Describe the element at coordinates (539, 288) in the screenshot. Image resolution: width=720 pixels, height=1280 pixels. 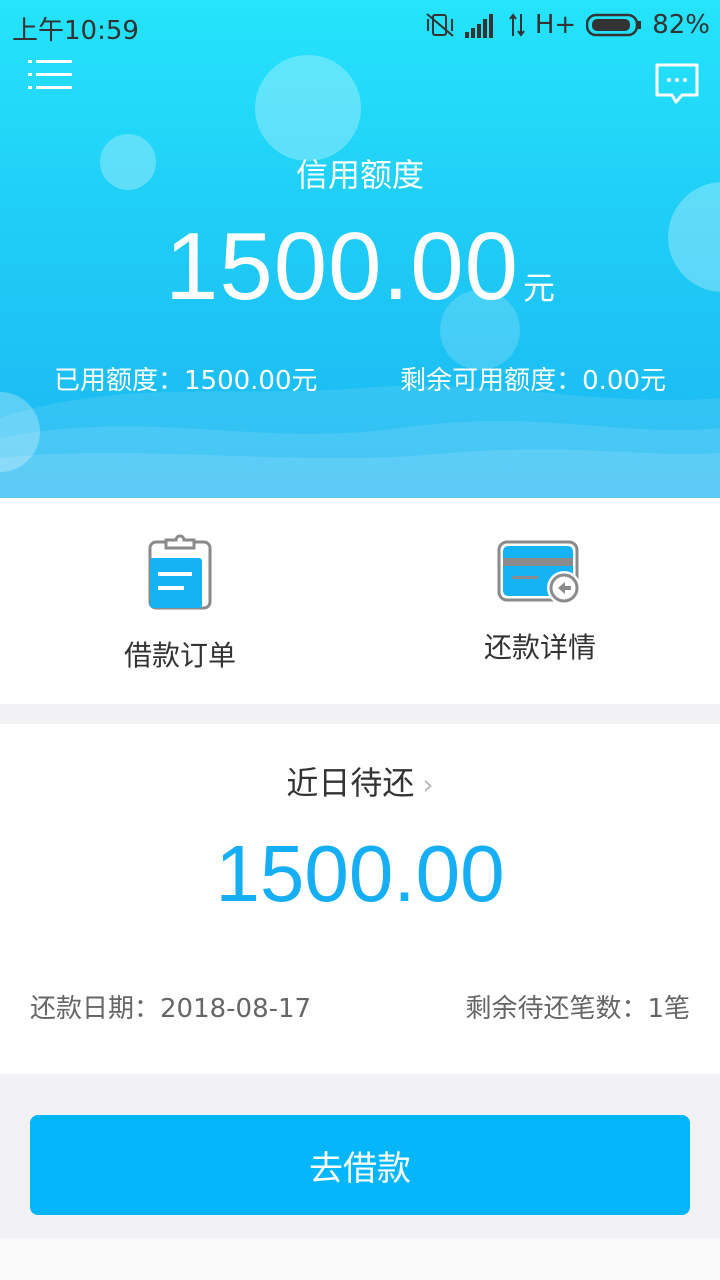
I see `credit-amount-unit: 元` at that location.